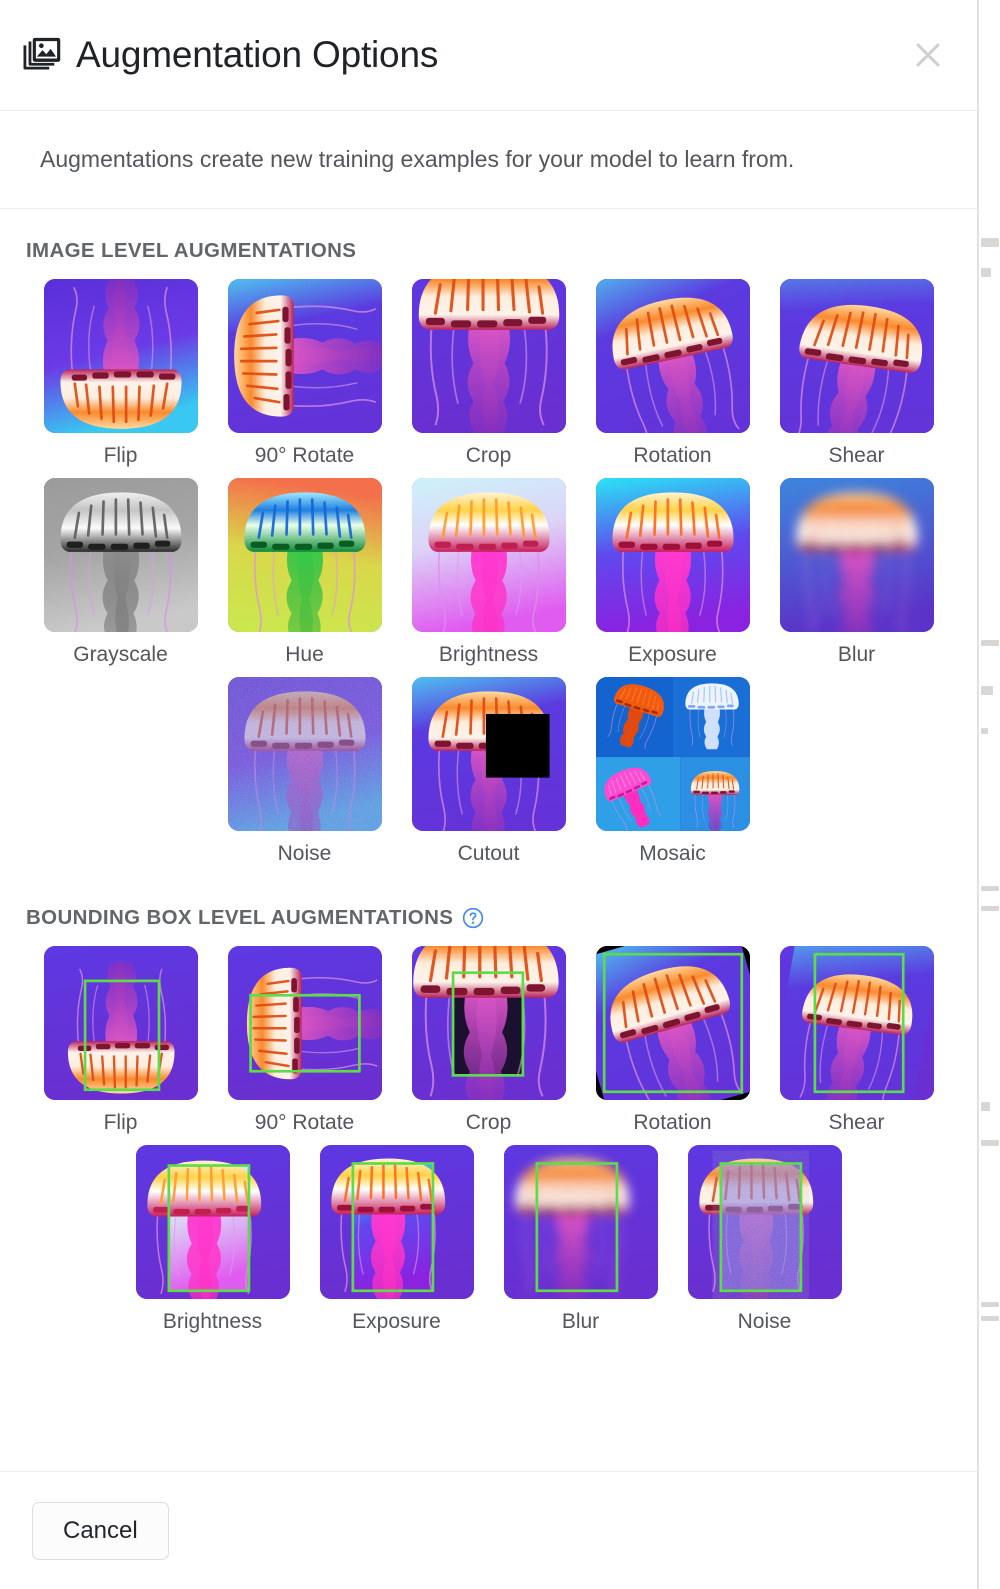  I want to click on aug-option-bb-exposure: Exposure, so click(397, 1239).